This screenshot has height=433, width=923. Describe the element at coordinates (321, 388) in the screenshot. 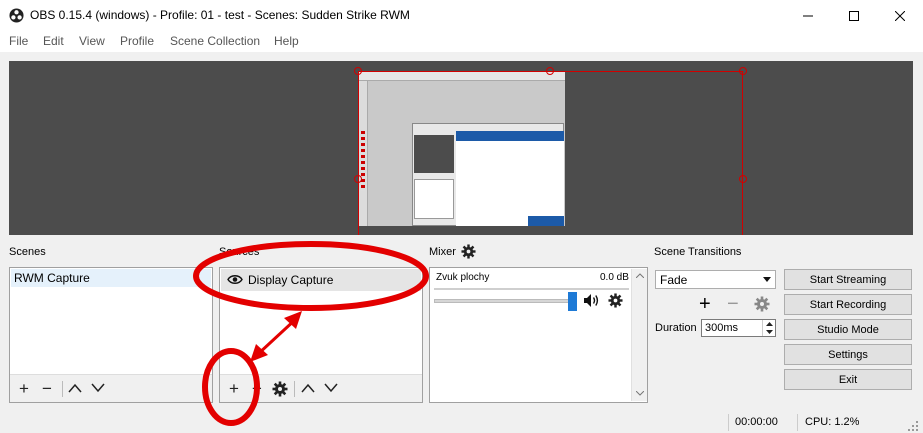

I see `sources-toolbar: + −` at that location.